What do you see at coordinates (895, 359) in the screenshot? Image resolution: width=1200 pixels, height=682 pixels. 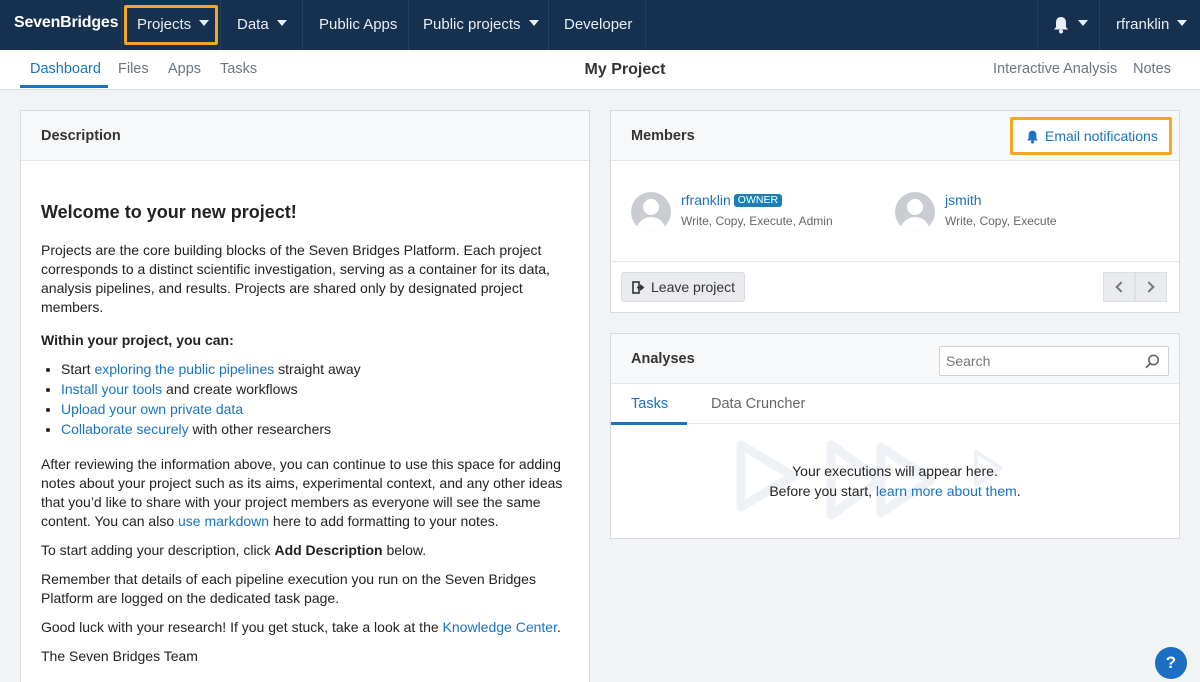 I see `analyses-header: Analyses` at bounding box center [895, 359].